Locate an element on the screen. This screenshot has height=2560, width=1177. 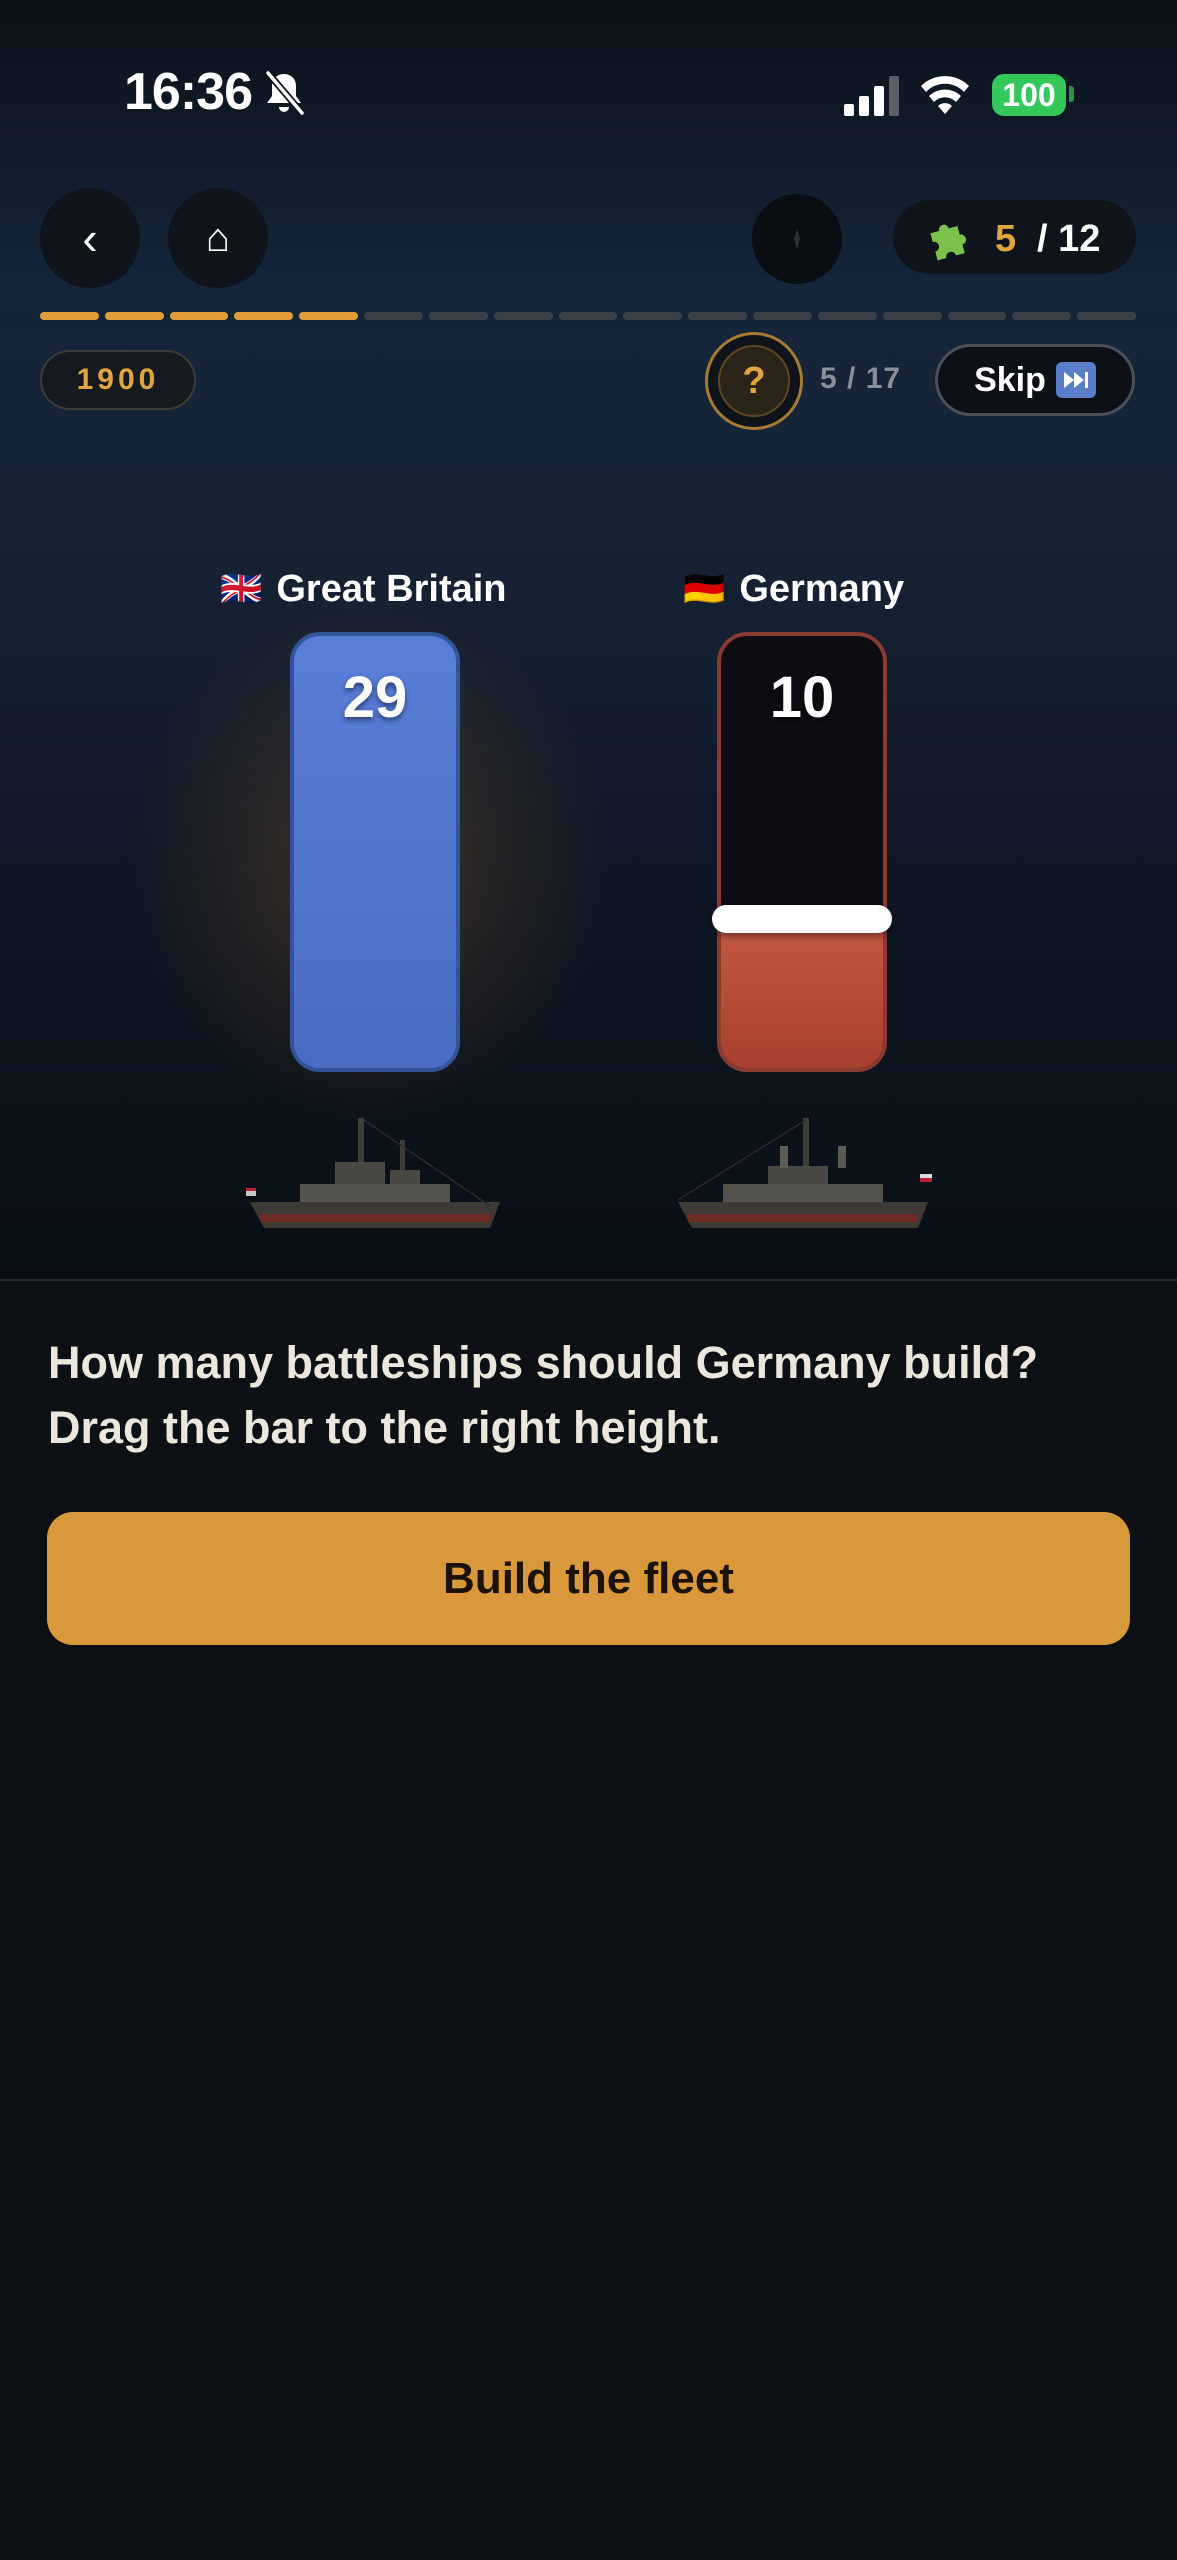
country-label-great-britain: 🇬🇧 Great Britain is located at coordinates (363, 589).